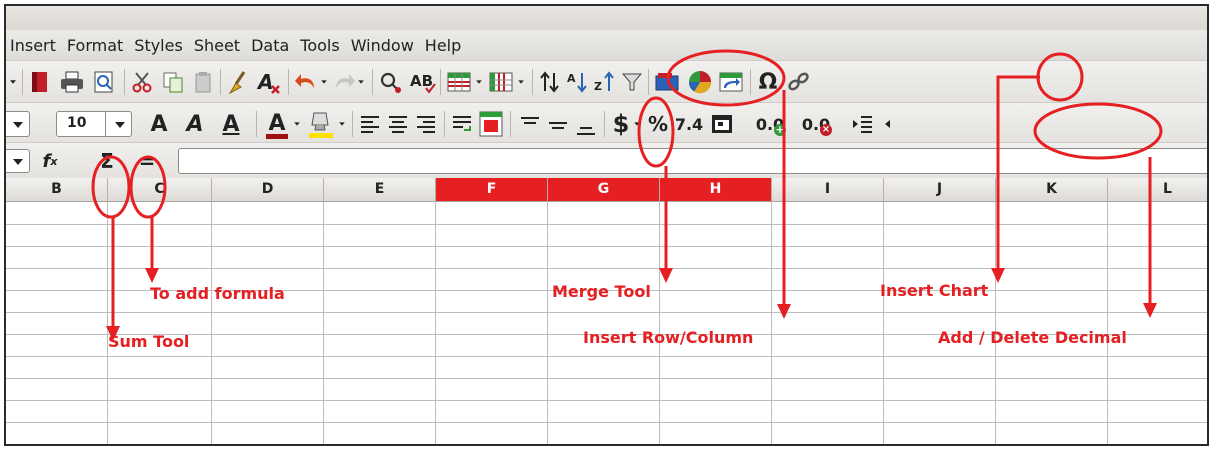  I want to click on print-icon, so click(72, 82).